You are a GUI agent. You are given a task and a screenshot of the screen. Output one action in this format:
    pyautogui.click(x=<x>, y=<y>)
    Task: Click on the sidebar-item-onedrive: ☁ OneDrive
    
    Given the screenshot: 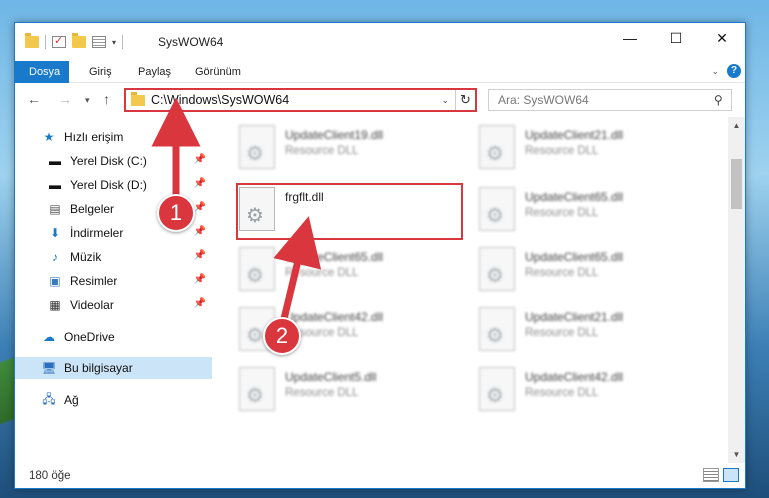 What is the action you would take?
    pyautogui.click(x=113, y=337)
    